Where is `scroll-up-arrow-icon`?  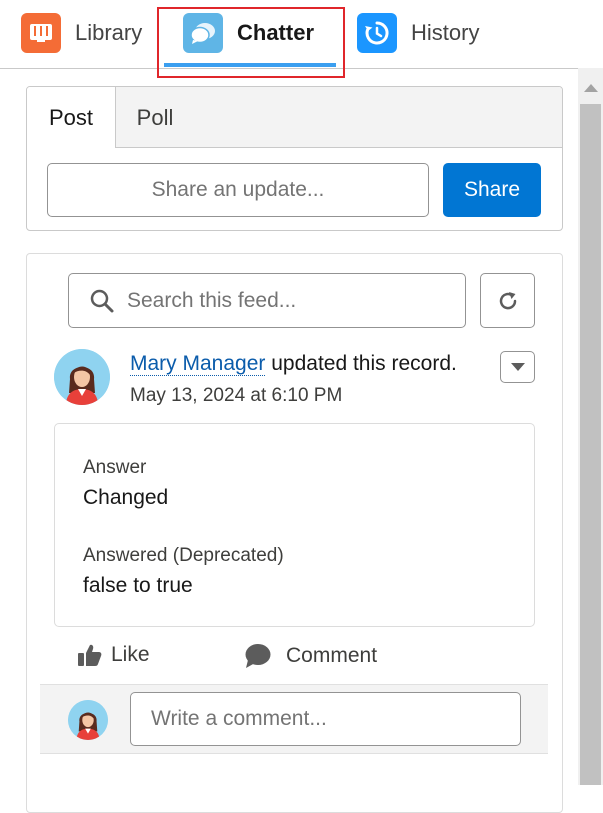 scroll-up-arrow-icon is located at coordinates (590, 88).